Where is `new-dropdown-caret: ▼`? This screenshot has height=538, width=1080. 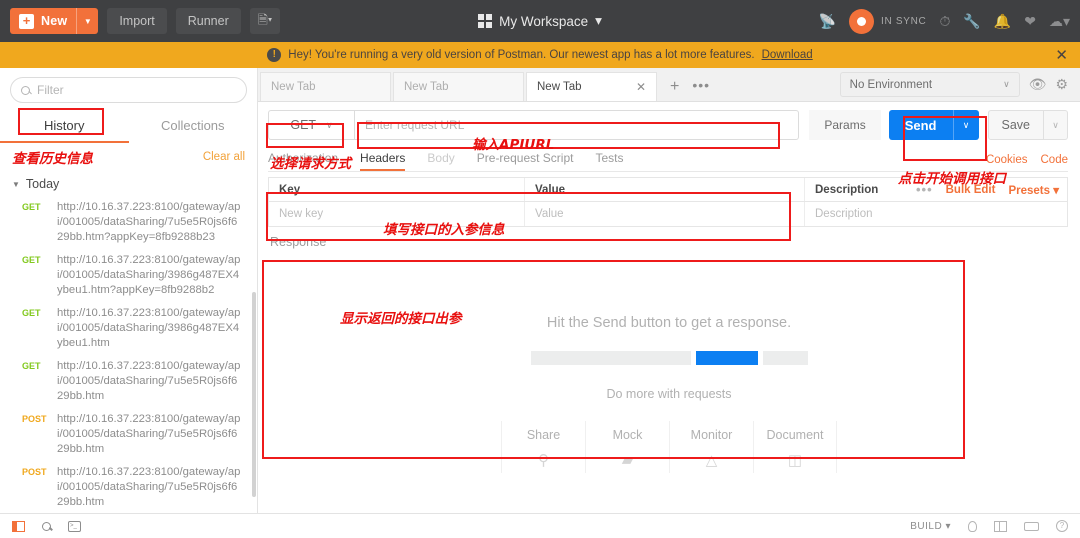
new-dropdown-caret: ▼ is located at coordinates (87, 21).